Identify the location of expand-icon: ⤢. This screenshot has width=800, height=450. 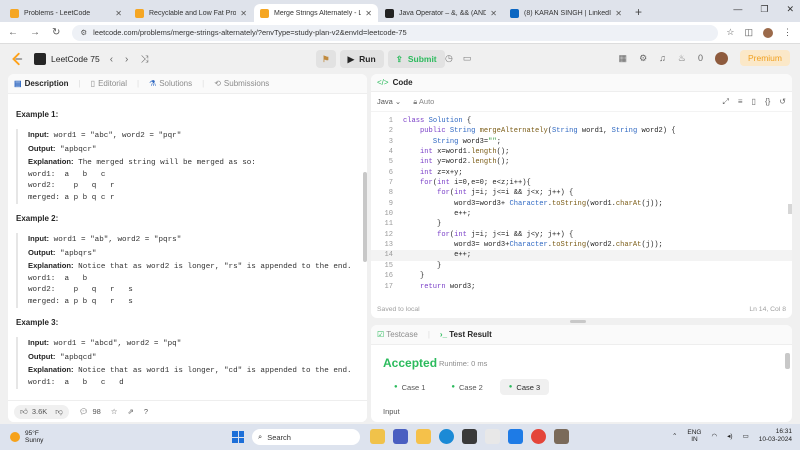
(725, 102).